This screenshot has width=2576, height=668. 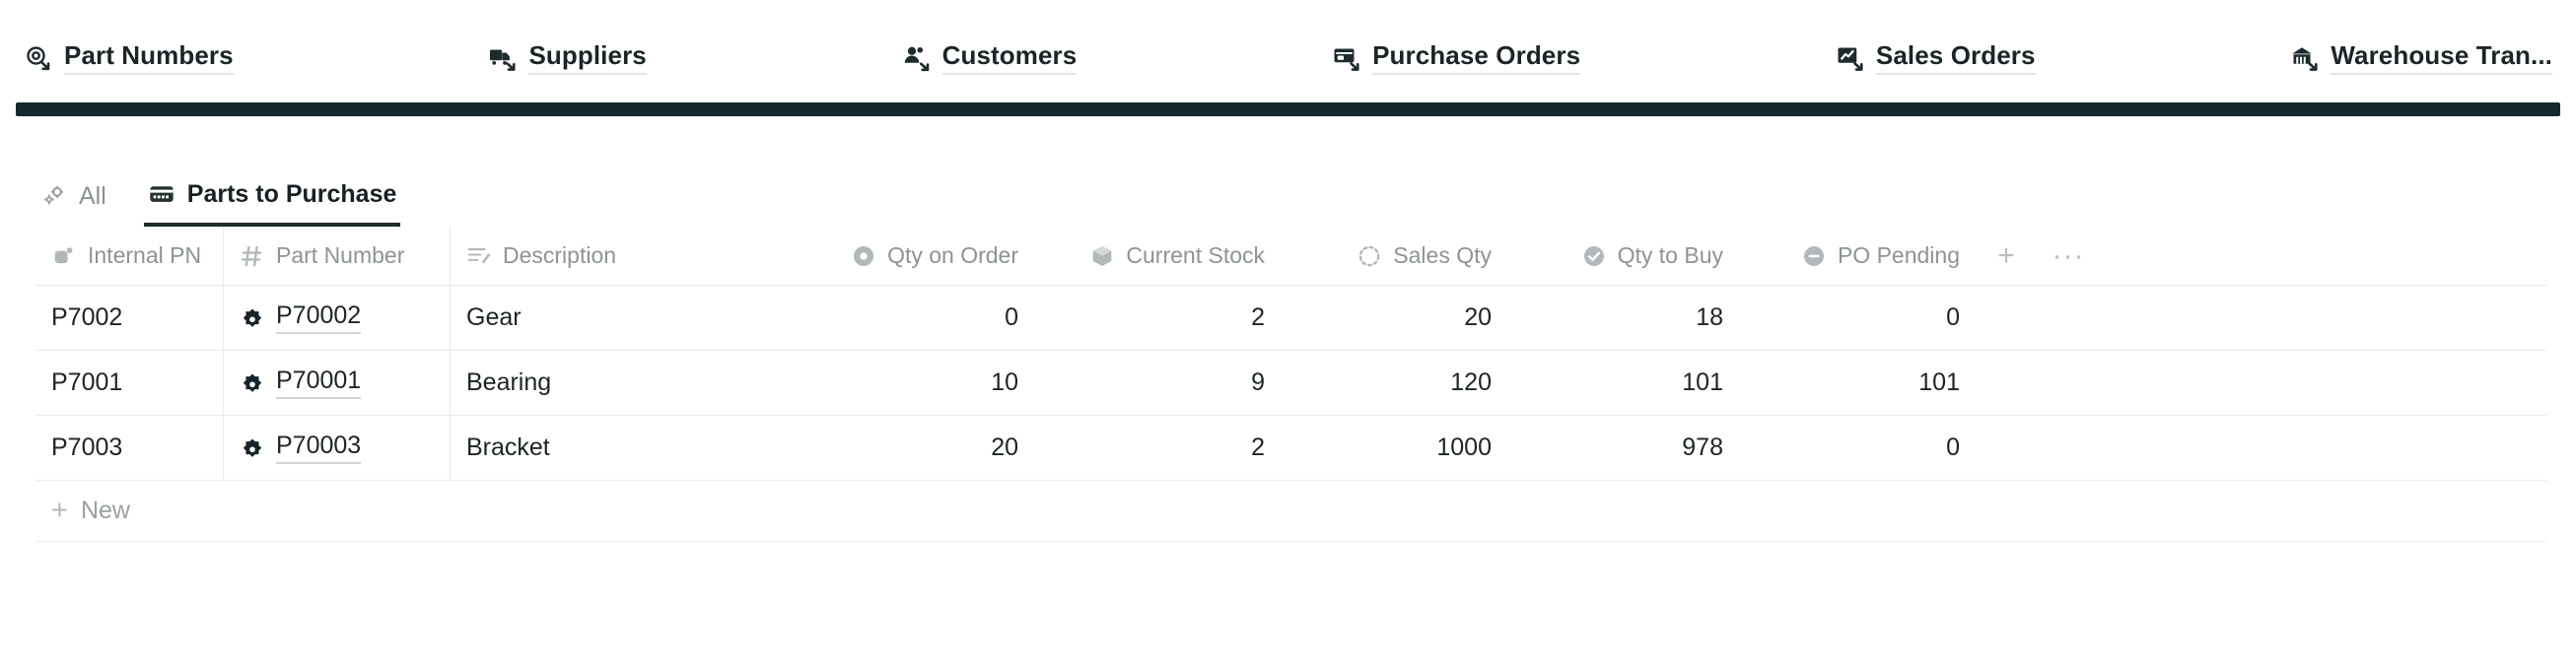 I want to click on cell-internal-pn: P7003, so click(x=129, y=448).